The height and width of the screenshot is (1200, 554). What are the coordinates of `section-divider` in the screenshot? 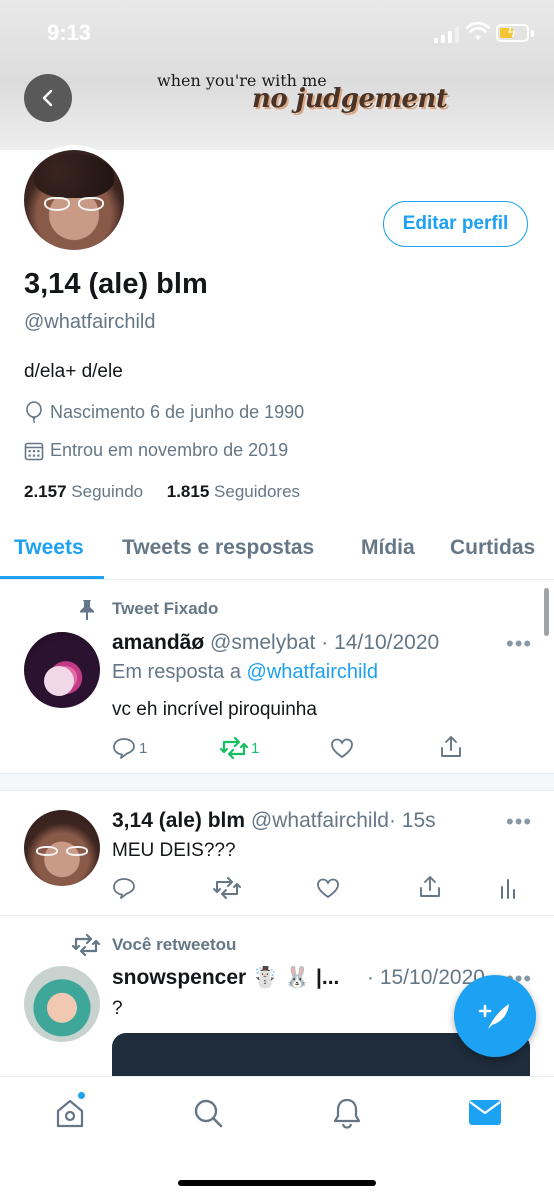 It's located at (277, 782).